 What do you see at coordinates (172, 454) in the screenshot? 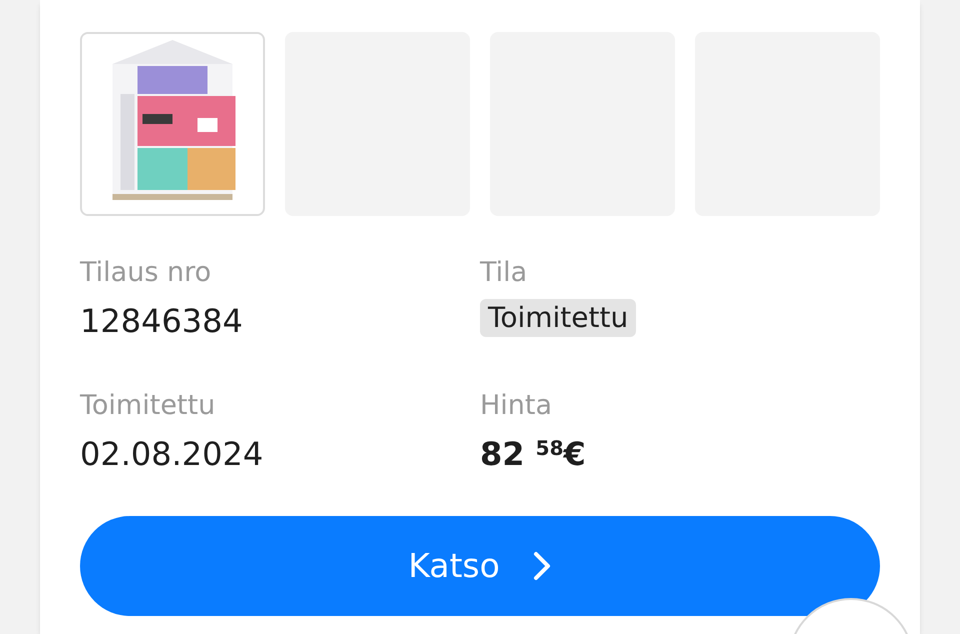
I see `field-value: 02.08.2024` at bounding box center [172, 454].